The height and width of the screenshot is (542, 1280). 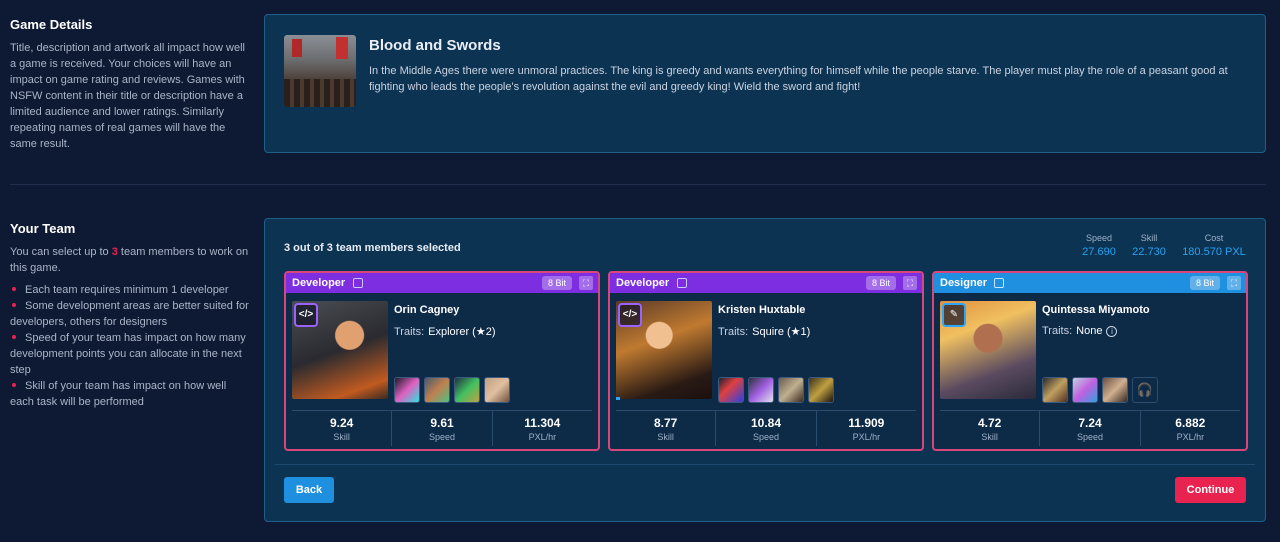 What do you see at coordinates (309, 490) in the screenshot?
I see `back-button: Back` at bounding box center [309, 490].